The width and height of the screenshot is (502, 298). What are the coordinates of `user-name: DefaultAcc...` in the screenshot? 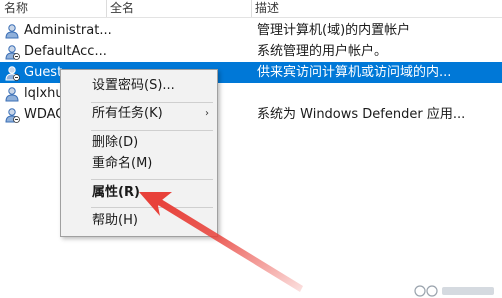 It's located at (65, 51).